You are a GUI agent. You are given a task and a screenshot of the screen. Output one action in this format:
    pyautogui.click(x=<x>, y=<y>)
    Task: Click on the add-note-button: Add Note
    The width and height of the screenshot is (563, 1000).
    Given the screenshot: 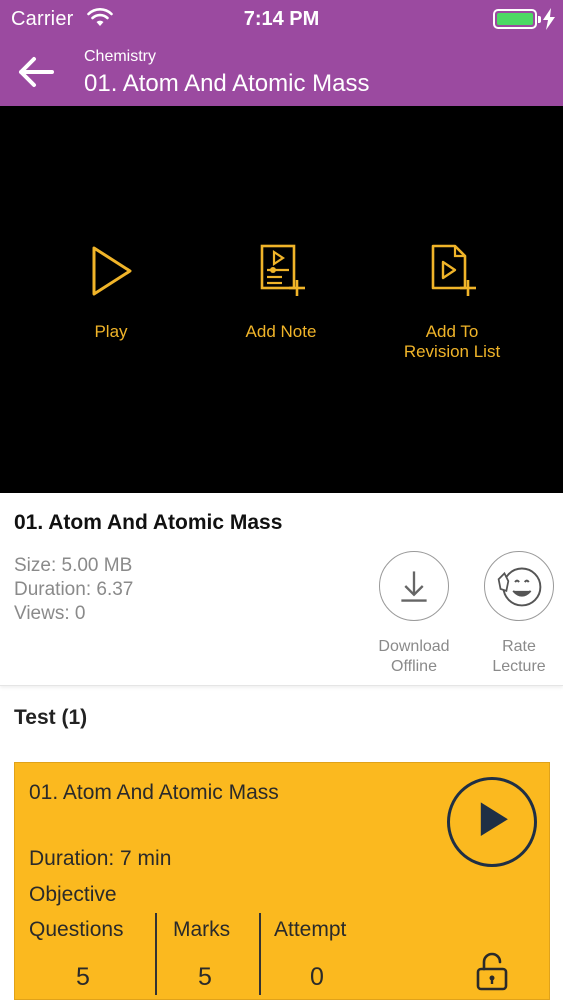 What is the action you would take?
    pyautogui.click(x=281, y=292)
    